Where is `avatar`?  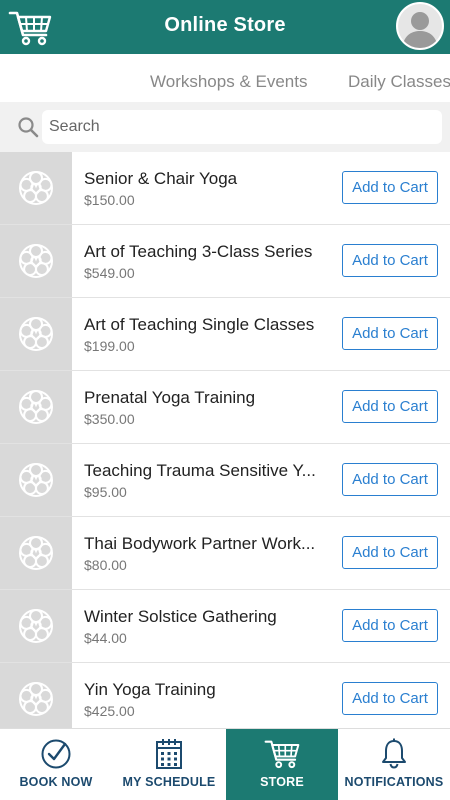 avatar is located at coordinates (420, 26).